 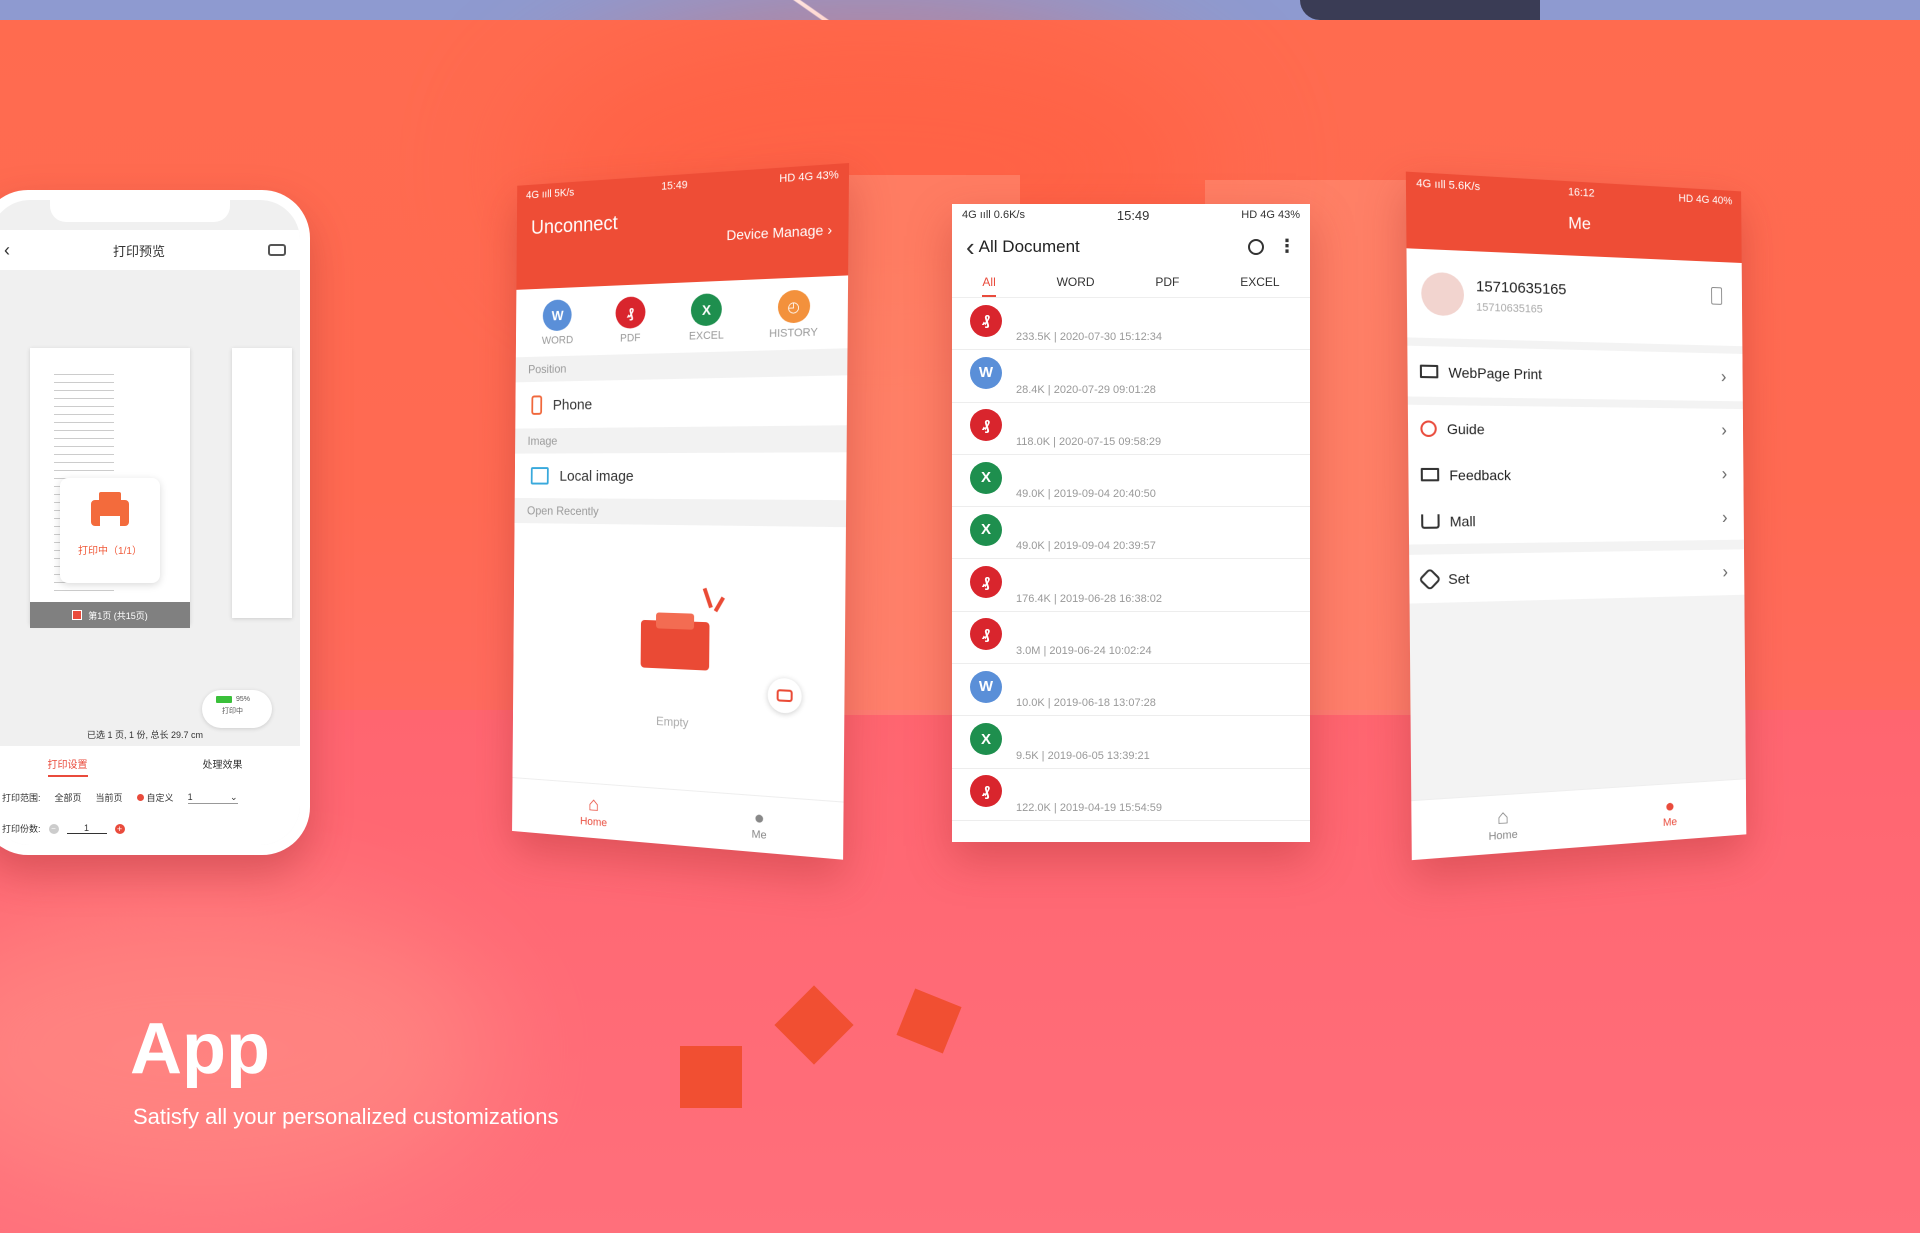 What do you see at coordinates (1131, 742) in the screenshot?
I see `file-row: X 9.5K | 2019-06-05 13:39:21` at bounding box center [1131, 742].